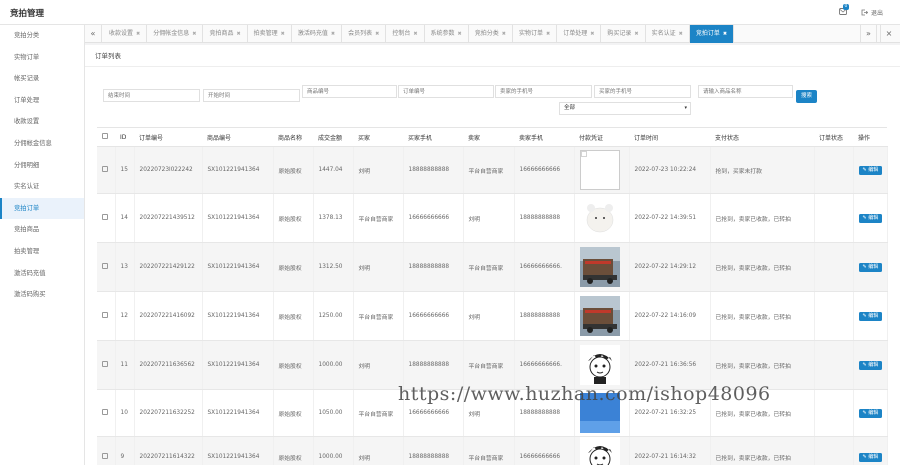 Image resolution: width=900 pixels, height=465 pixels. What do you see at coordinates (599, 218) in the screenshot?
I see `plush-toy-photo-thumbnail` at bounding box center [599, 218].